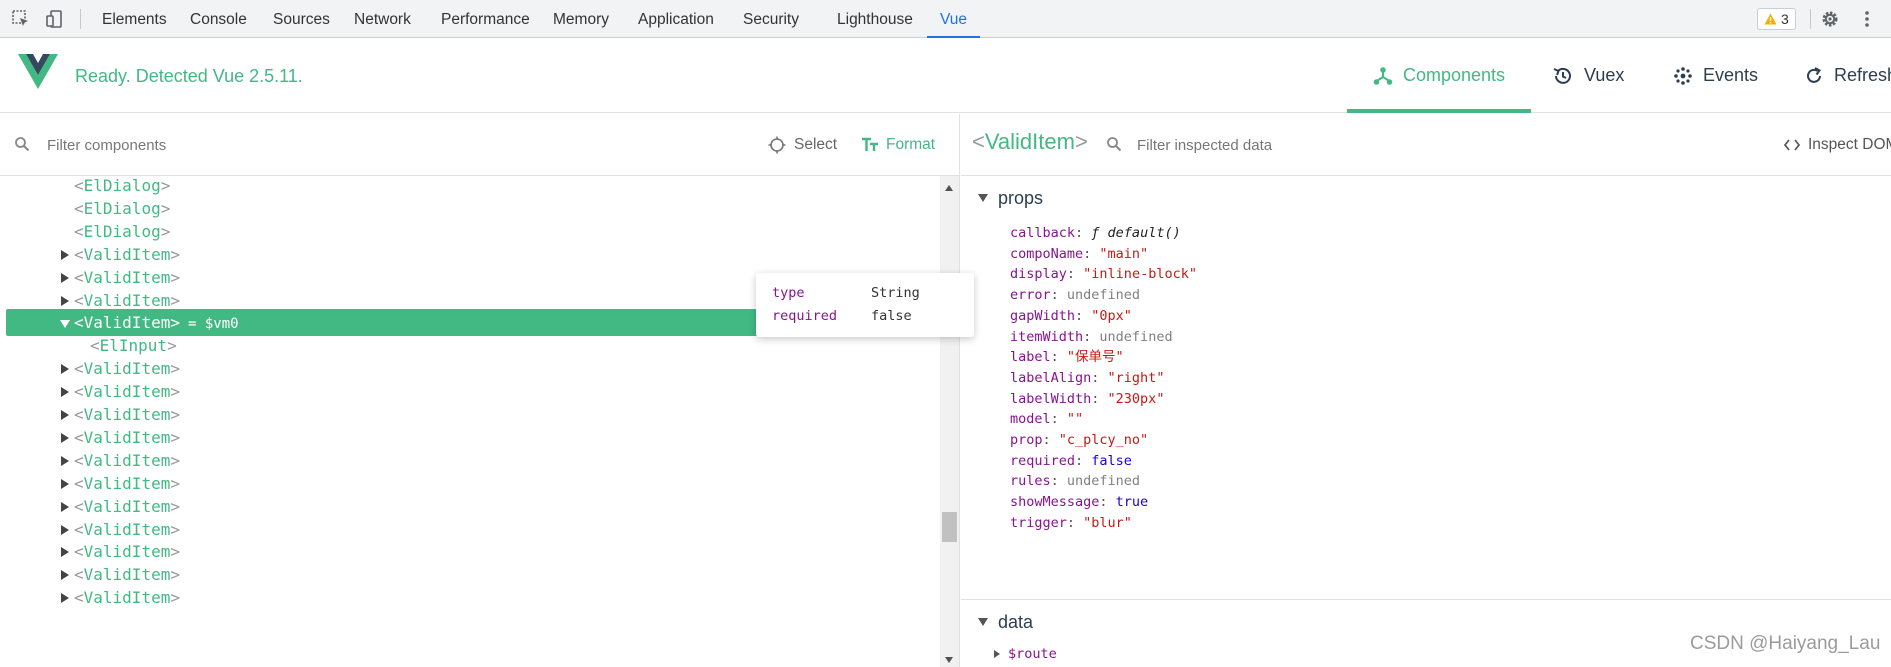  I want to click on prop-key: required, so click(1043, 460).